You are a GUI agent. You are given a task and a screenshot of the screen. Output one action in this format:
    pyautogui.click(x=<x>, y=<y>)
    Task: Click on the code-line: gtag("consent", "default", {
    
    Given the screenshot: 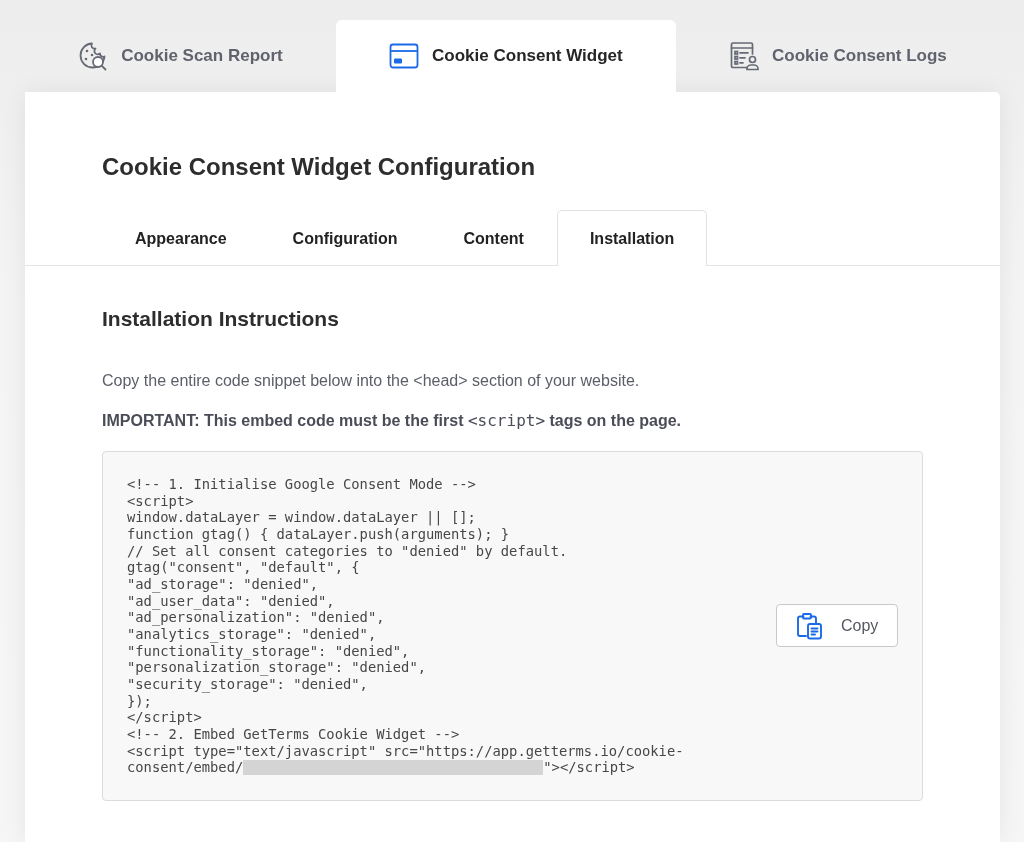 What is the action you would take?
    pyautogui.click(x=243, y=567)
    